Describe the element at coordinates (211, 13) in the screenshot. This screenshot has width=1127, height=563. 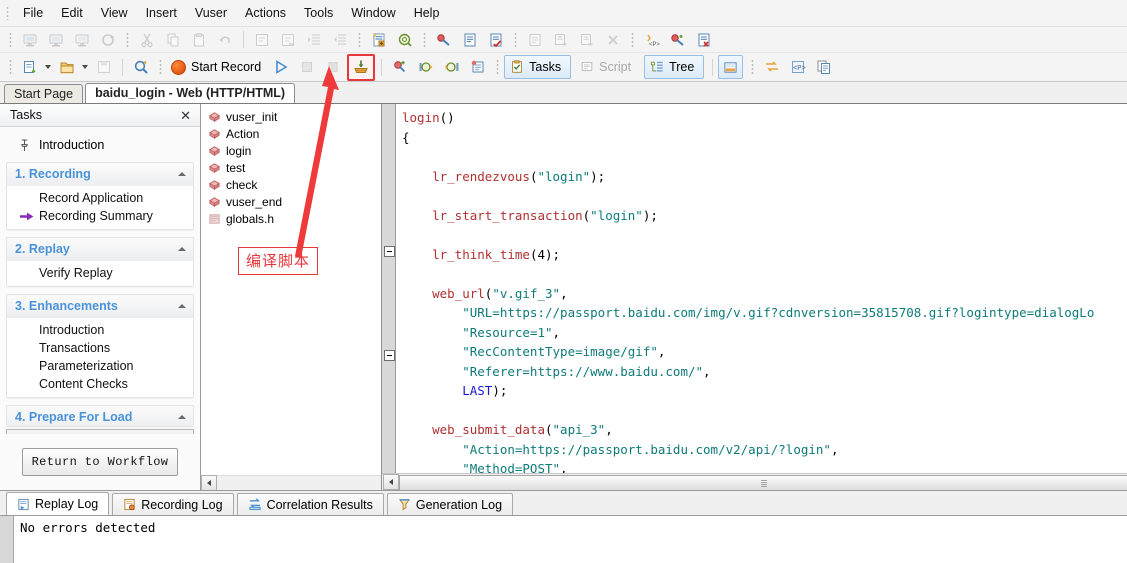
I see `menu-vuser: Vuser` at that location.